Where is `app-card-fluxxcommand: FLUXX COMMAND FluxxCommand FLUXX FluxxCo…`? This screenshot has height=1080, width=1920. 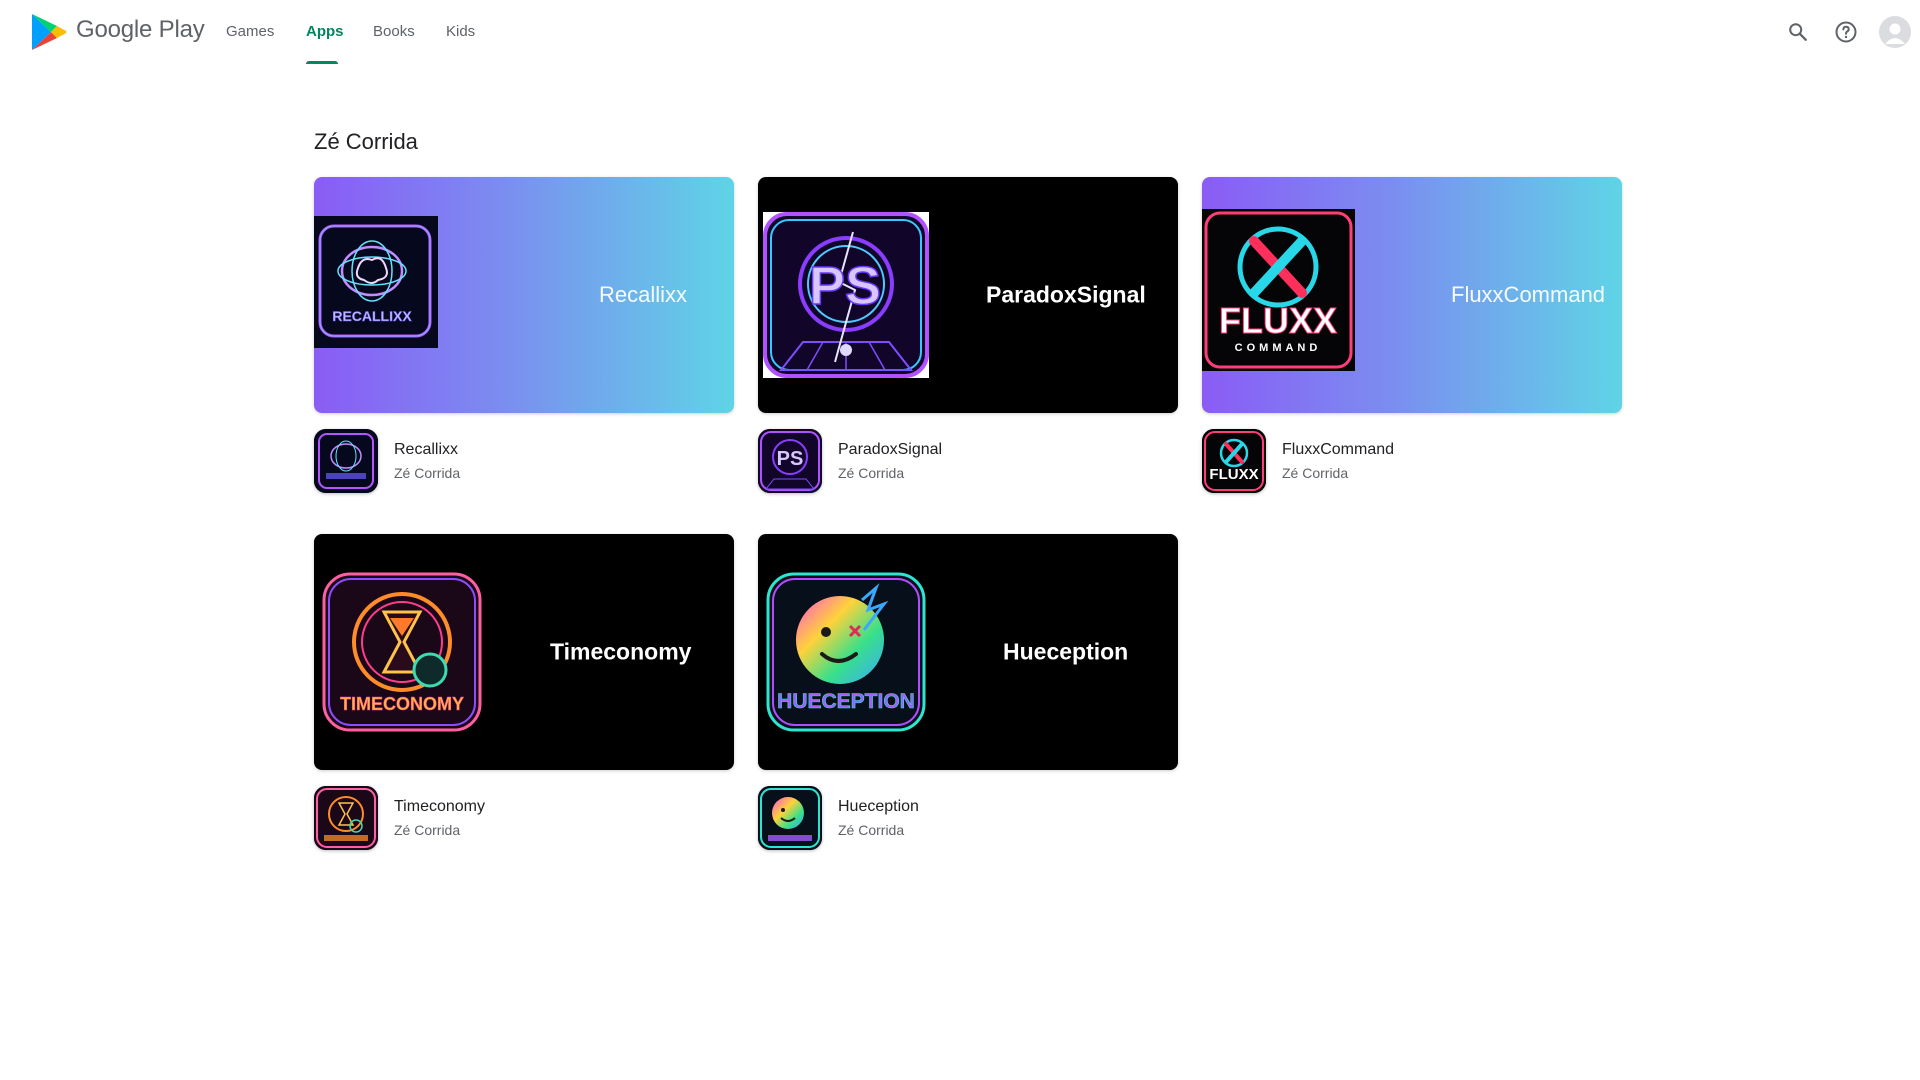
app-card-fluxxcommand: FLUXX COMMAND FluxxCommand FLUXX FluxxCo… is located at coordinates (1412, 347).